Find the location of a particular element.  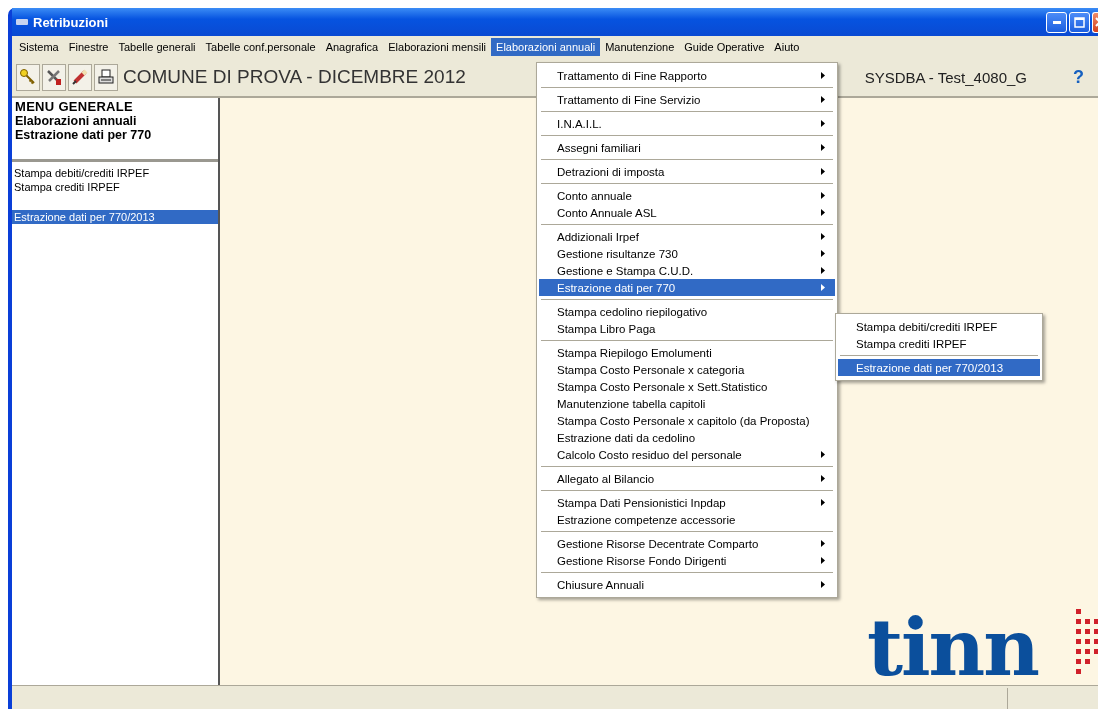

menu-item: Trattamento di Fine Rapporto is located at coordinates (687, 75).